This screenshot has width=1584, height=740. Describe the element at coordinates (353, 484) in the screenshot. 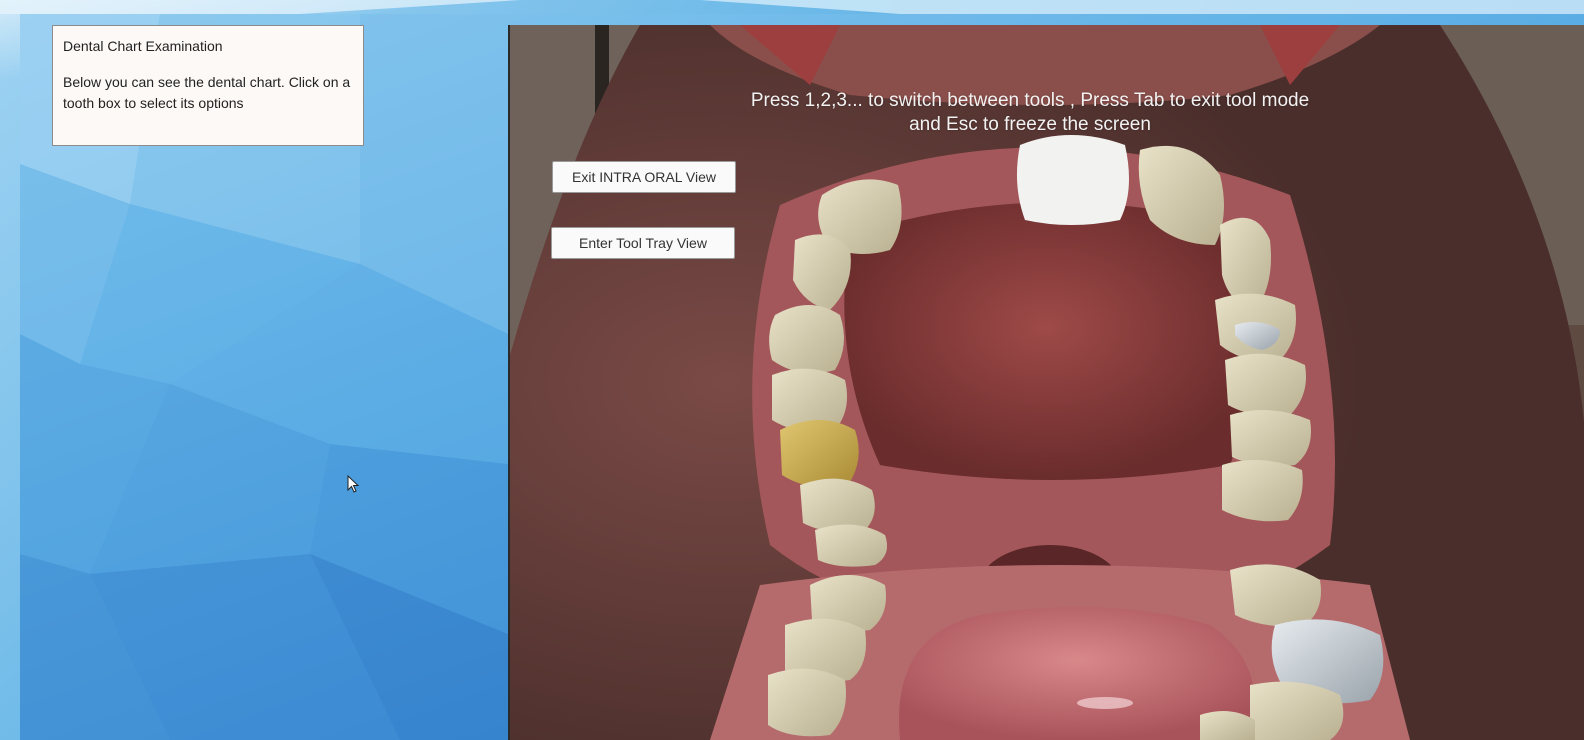

I see `mouse-pointer-icon` at that location.